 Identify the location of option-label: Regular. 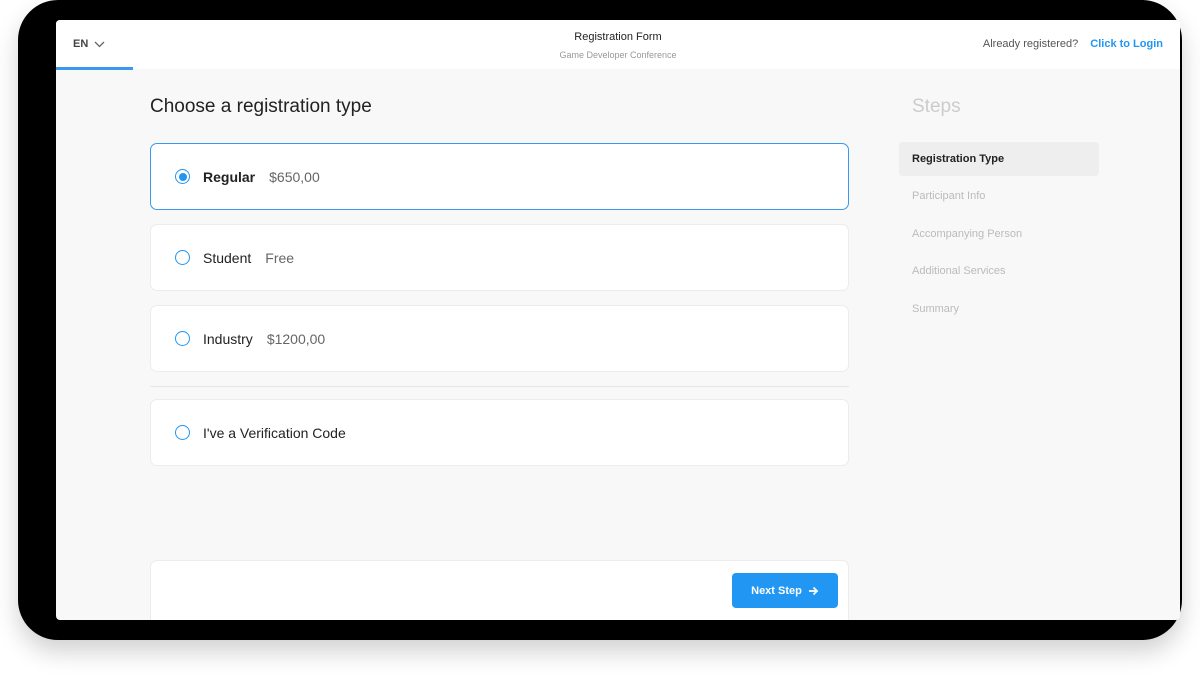
(229, 176).